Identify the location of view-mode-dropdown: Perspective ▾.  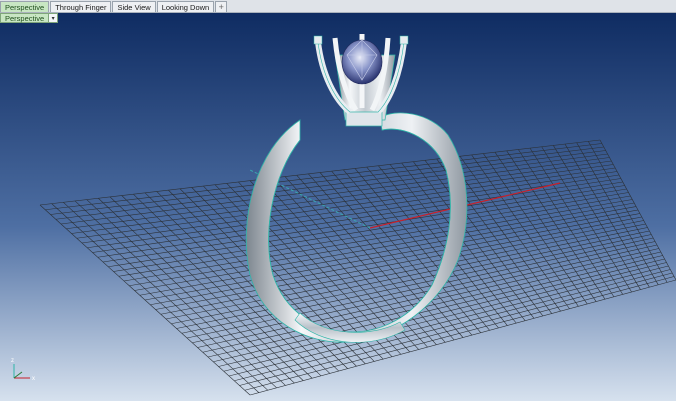
(29, 18).